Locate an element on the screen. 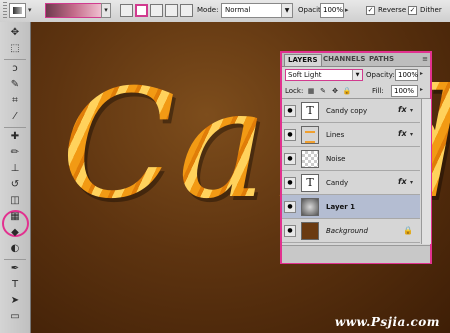 This screenshot has height=333, width=450. shape-tool-icon: ▭ is located at coordinates (15, 317).